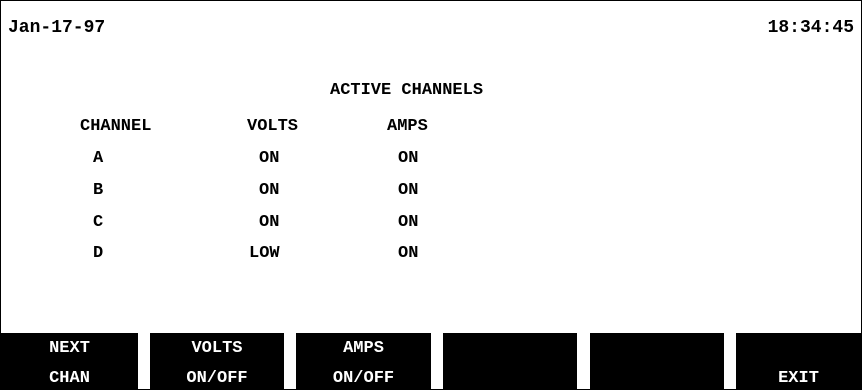 The height and width of the screenshot is (390, 862). What do you see at coordinates (407, 90) in the screenshot?
I see `page-title: ACTIVE CHANNELS` at bounding box center [407, 90].